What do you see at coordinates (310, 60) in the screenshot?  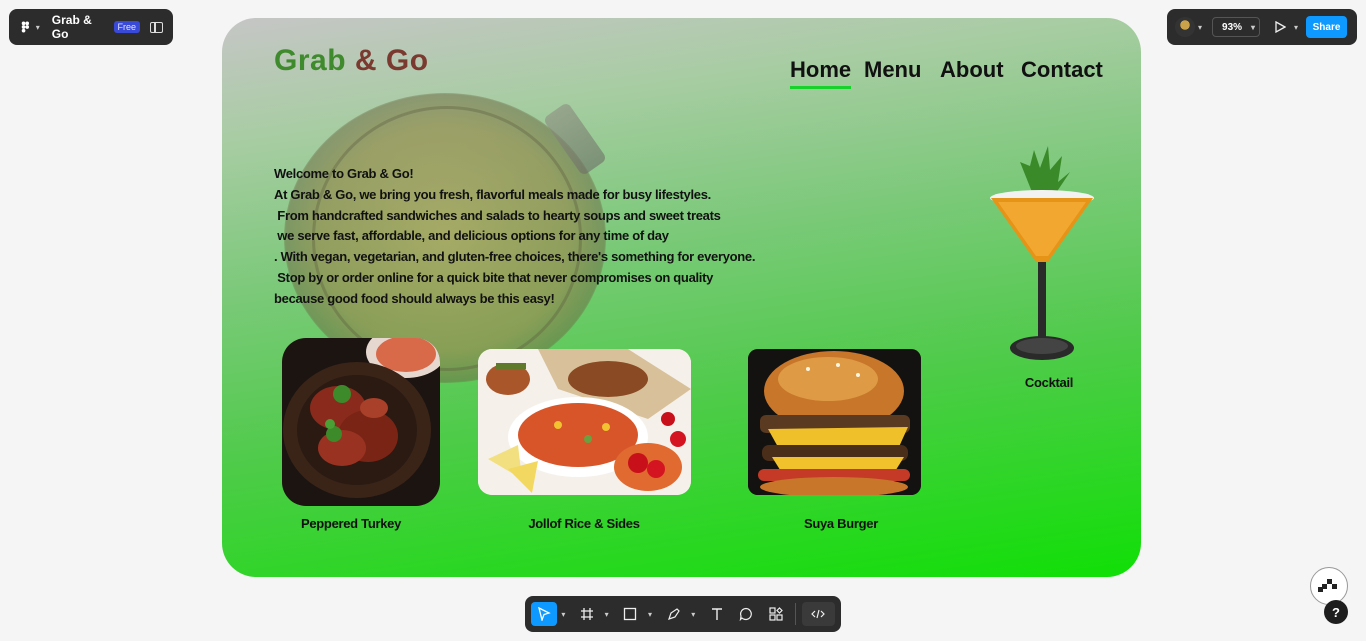 I see `brand-first: Grab` at bounding box center [310, 60].